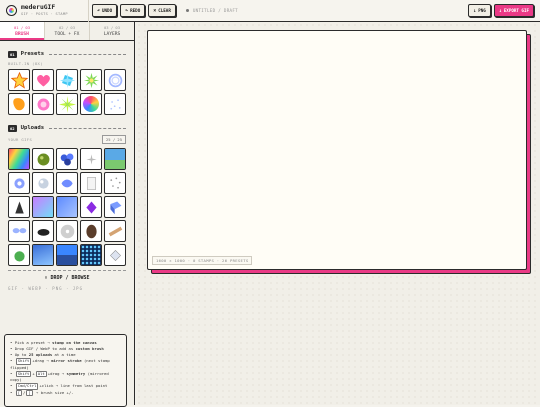 This screenshot has height=407, width=540. I want to click on close-icon: ×, so click(155, 10).